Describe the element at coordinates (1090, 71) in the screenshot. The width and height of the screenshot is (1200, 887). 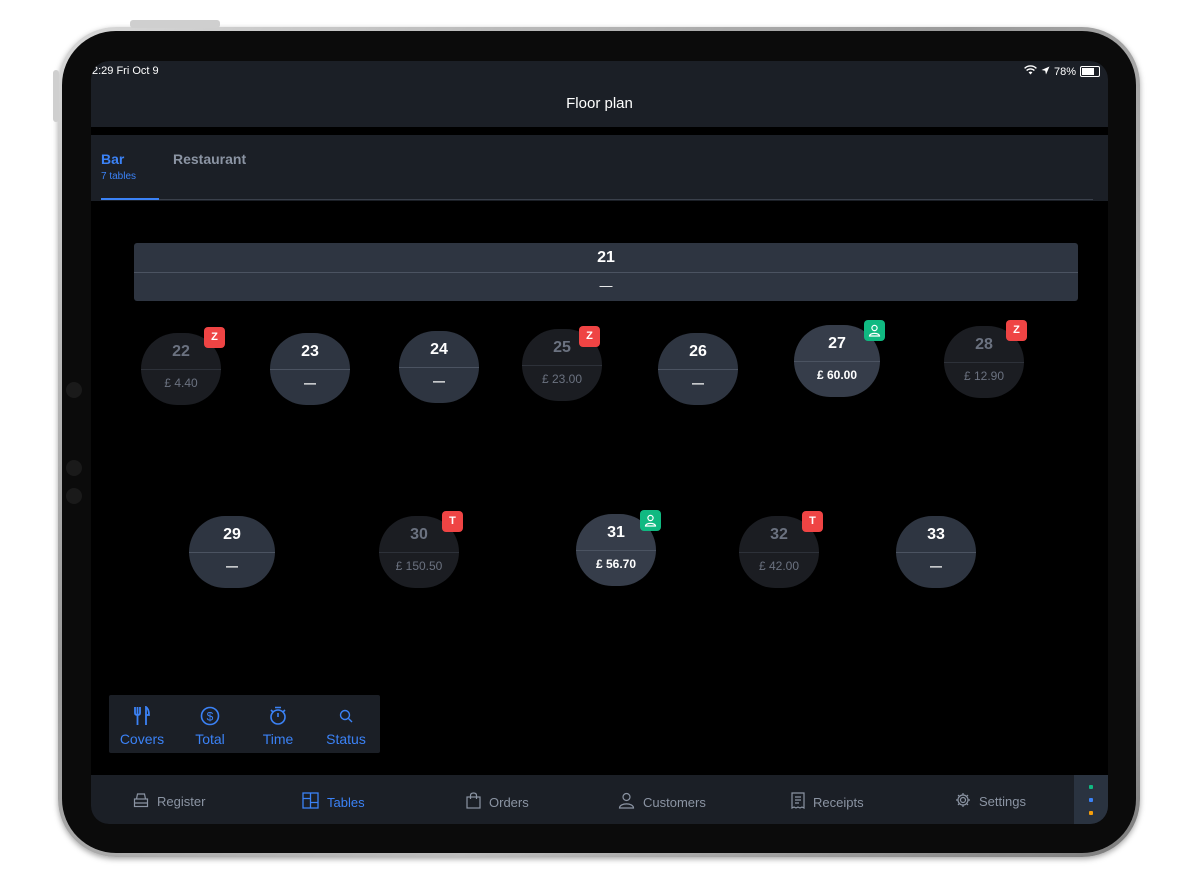
I see `battery-icon` at that location.